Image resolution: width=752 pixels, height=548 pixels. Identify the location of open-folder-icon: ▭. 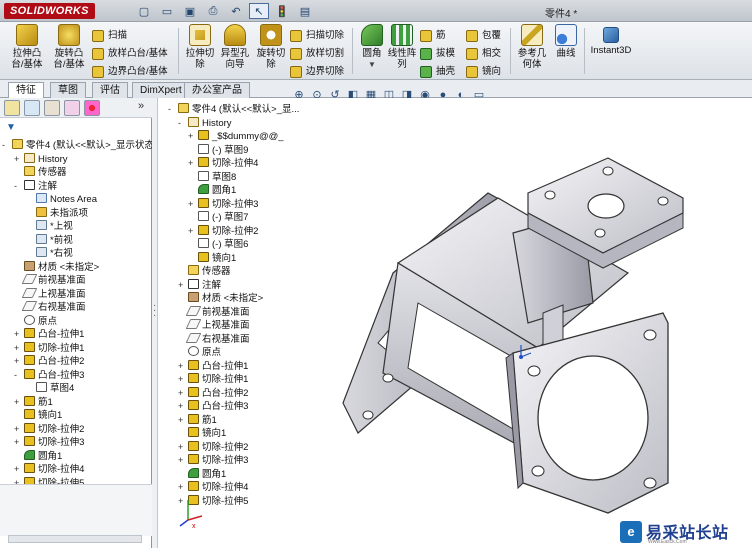
(167, 11).